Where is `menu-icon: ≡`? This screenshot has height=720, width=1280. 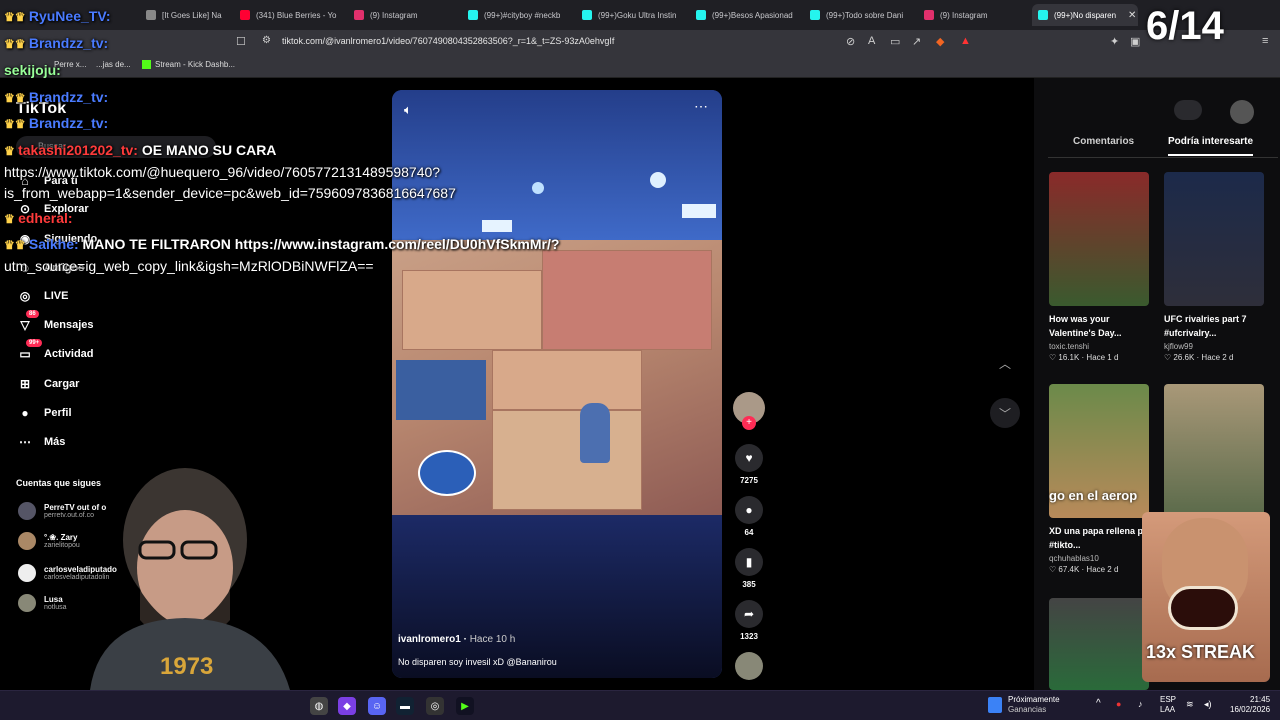
menu-icon: ≡ is located at coordinates (1265, 41).